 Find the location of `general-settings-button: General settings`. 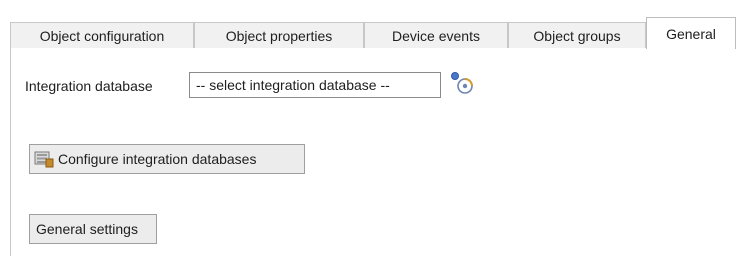

general-settings-button: General settings is located at coordinates (93, 229).